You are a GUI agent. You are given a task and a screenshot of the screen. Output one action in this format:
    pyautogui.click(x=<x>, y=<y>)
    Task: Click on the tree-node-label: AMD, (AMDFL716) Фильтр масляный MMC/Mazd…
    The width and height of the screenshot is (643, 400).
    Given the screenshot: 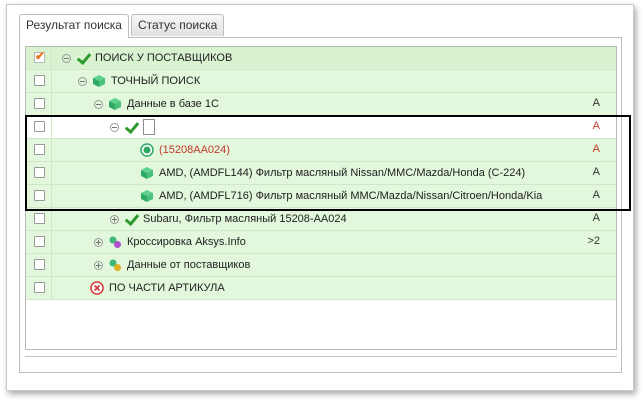 What is the action you would take?
    pyautogui.click(x=351, y=196)
    